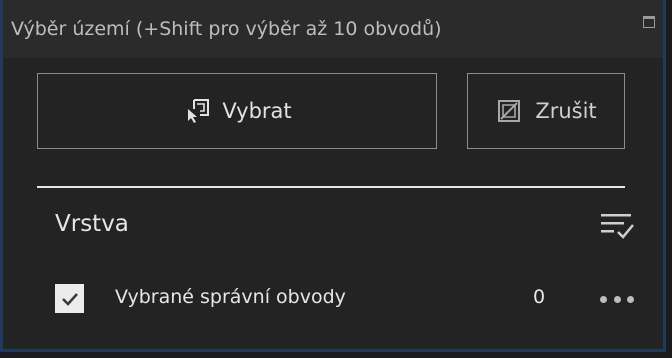 This screenshot has width=672, height=358. I want to click on layer-checkbox, so click(69, 298).